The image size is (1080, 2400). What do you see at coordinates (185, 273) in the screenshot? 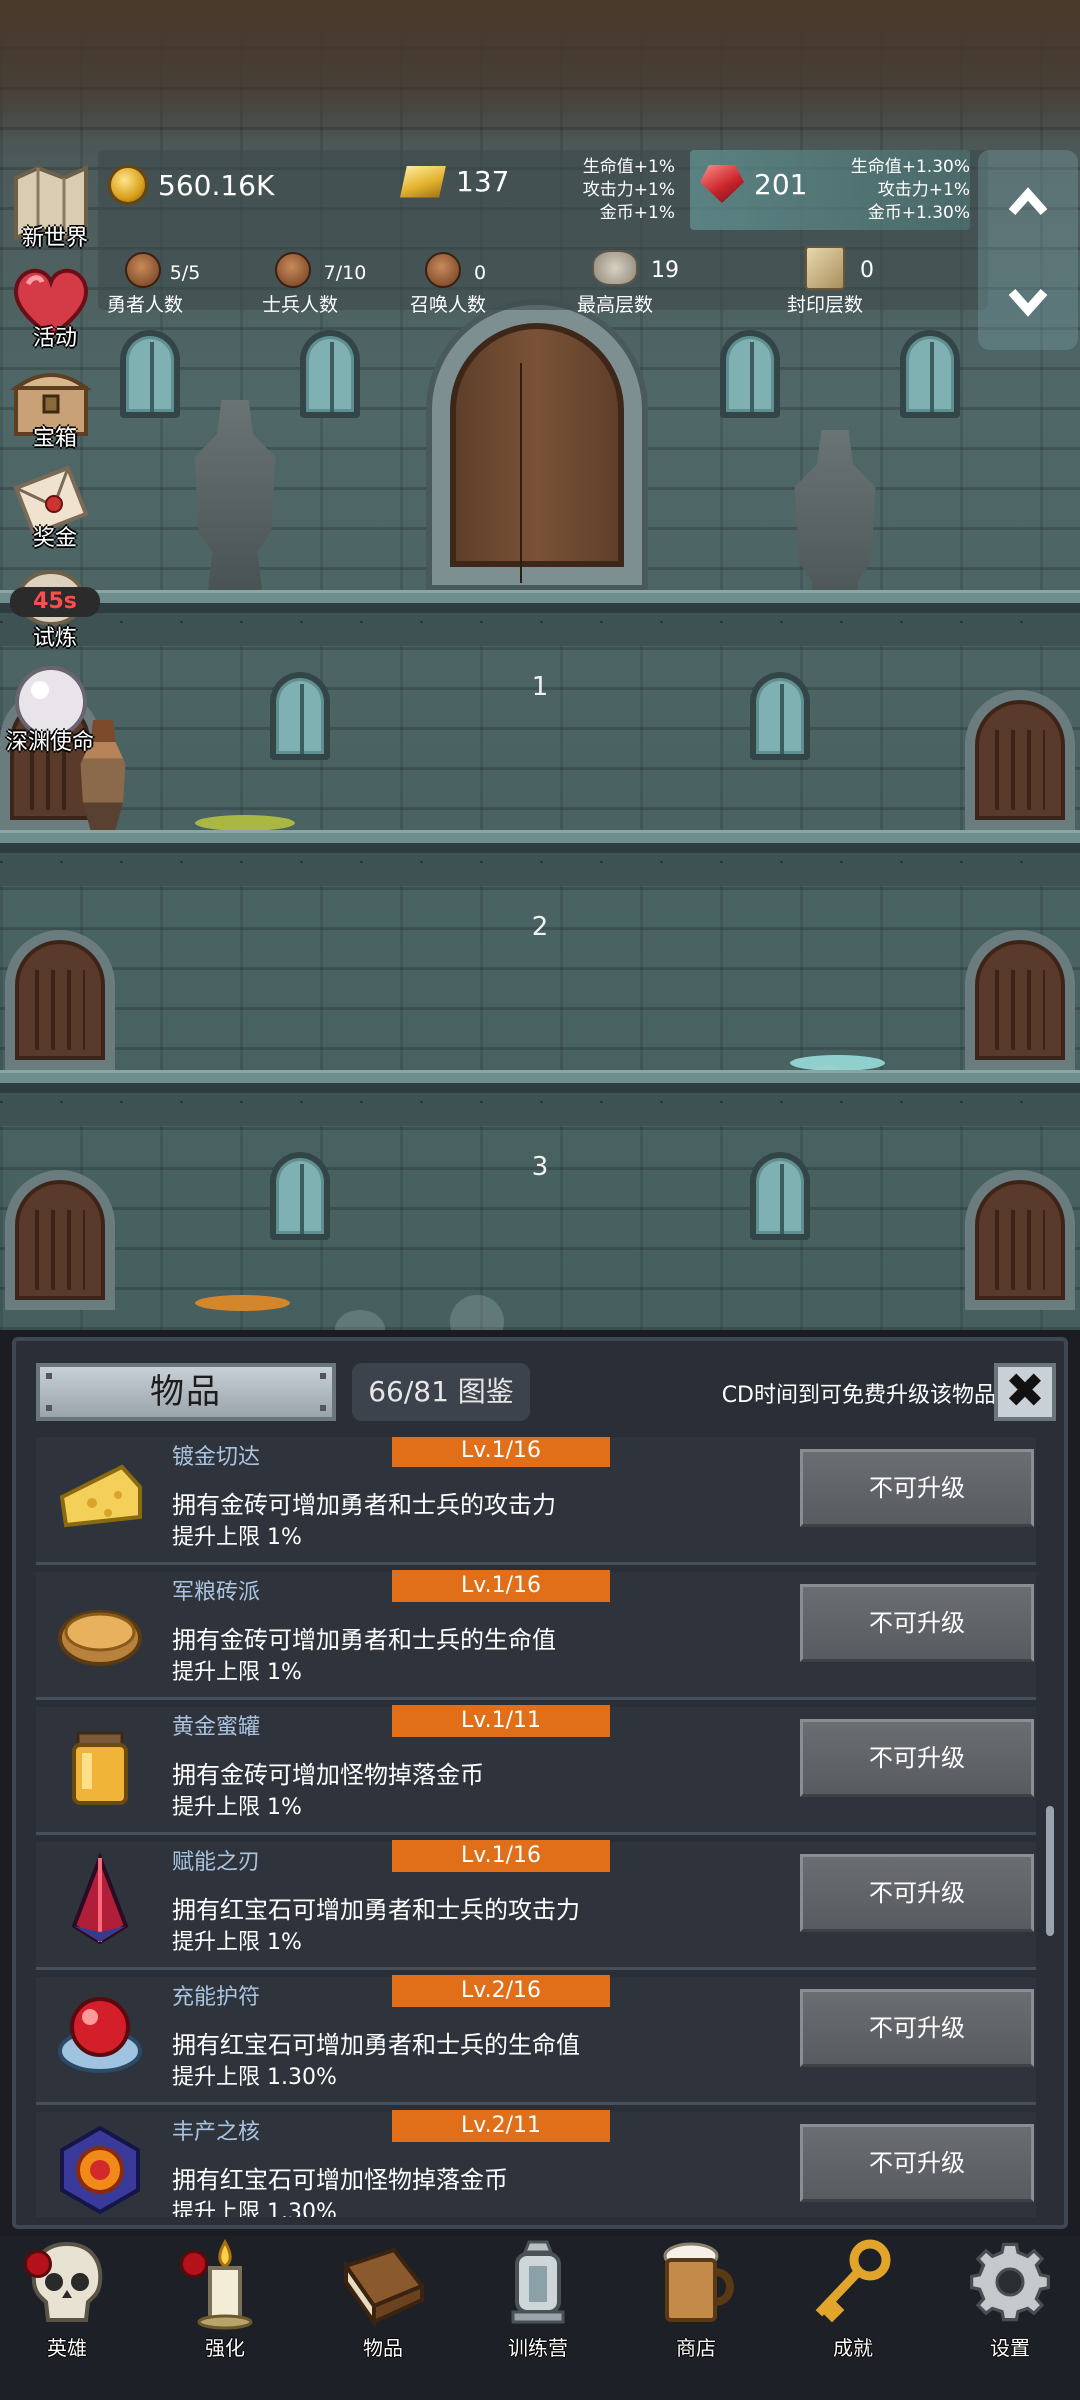
I see `hero-count-value: 5/5` at bounding box center [185, 273].